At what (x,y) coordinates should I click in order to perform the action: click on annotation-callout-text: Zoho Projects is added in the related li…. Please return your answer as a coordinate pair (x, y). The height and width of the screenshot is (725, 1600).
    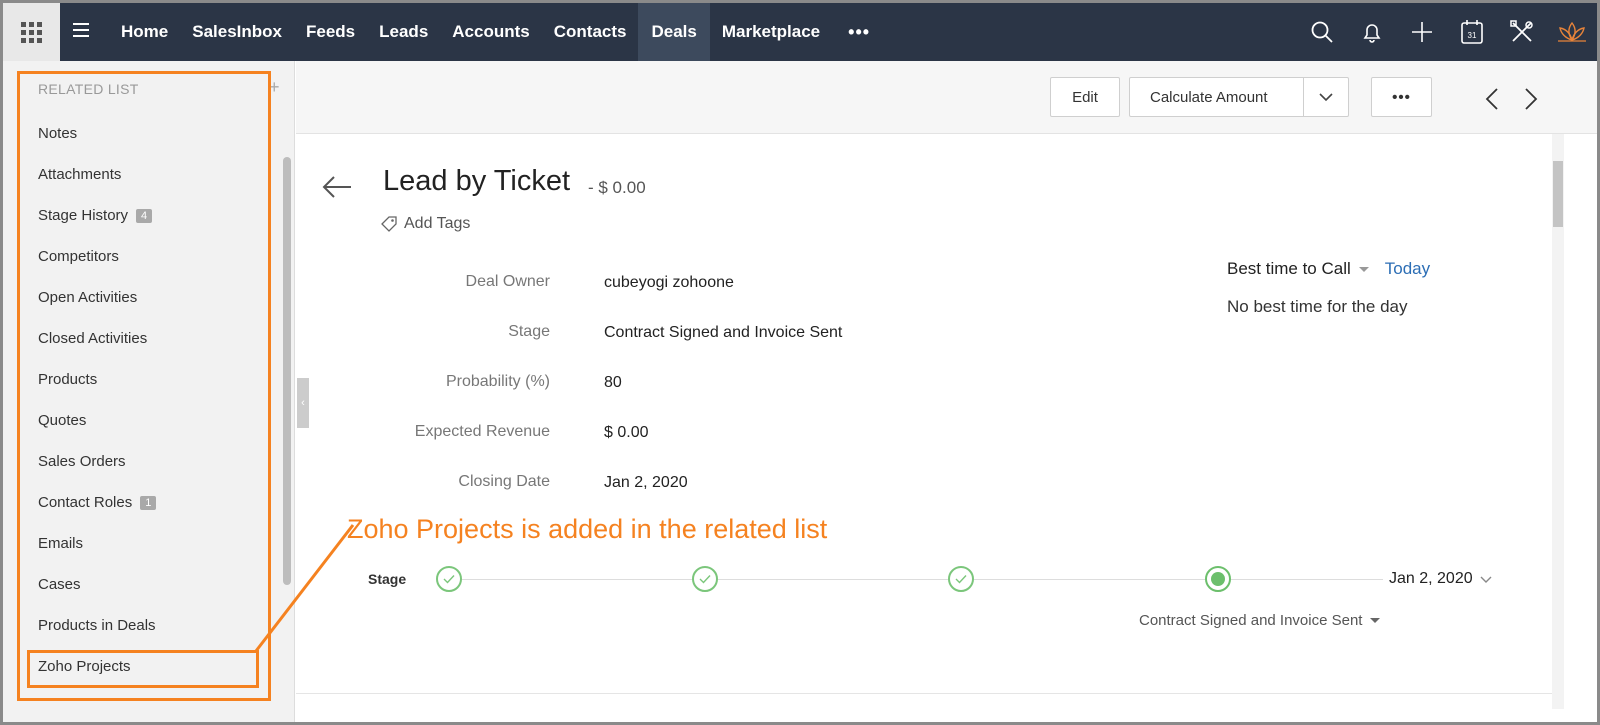
    Looking at the image, I should click on (587, 529).